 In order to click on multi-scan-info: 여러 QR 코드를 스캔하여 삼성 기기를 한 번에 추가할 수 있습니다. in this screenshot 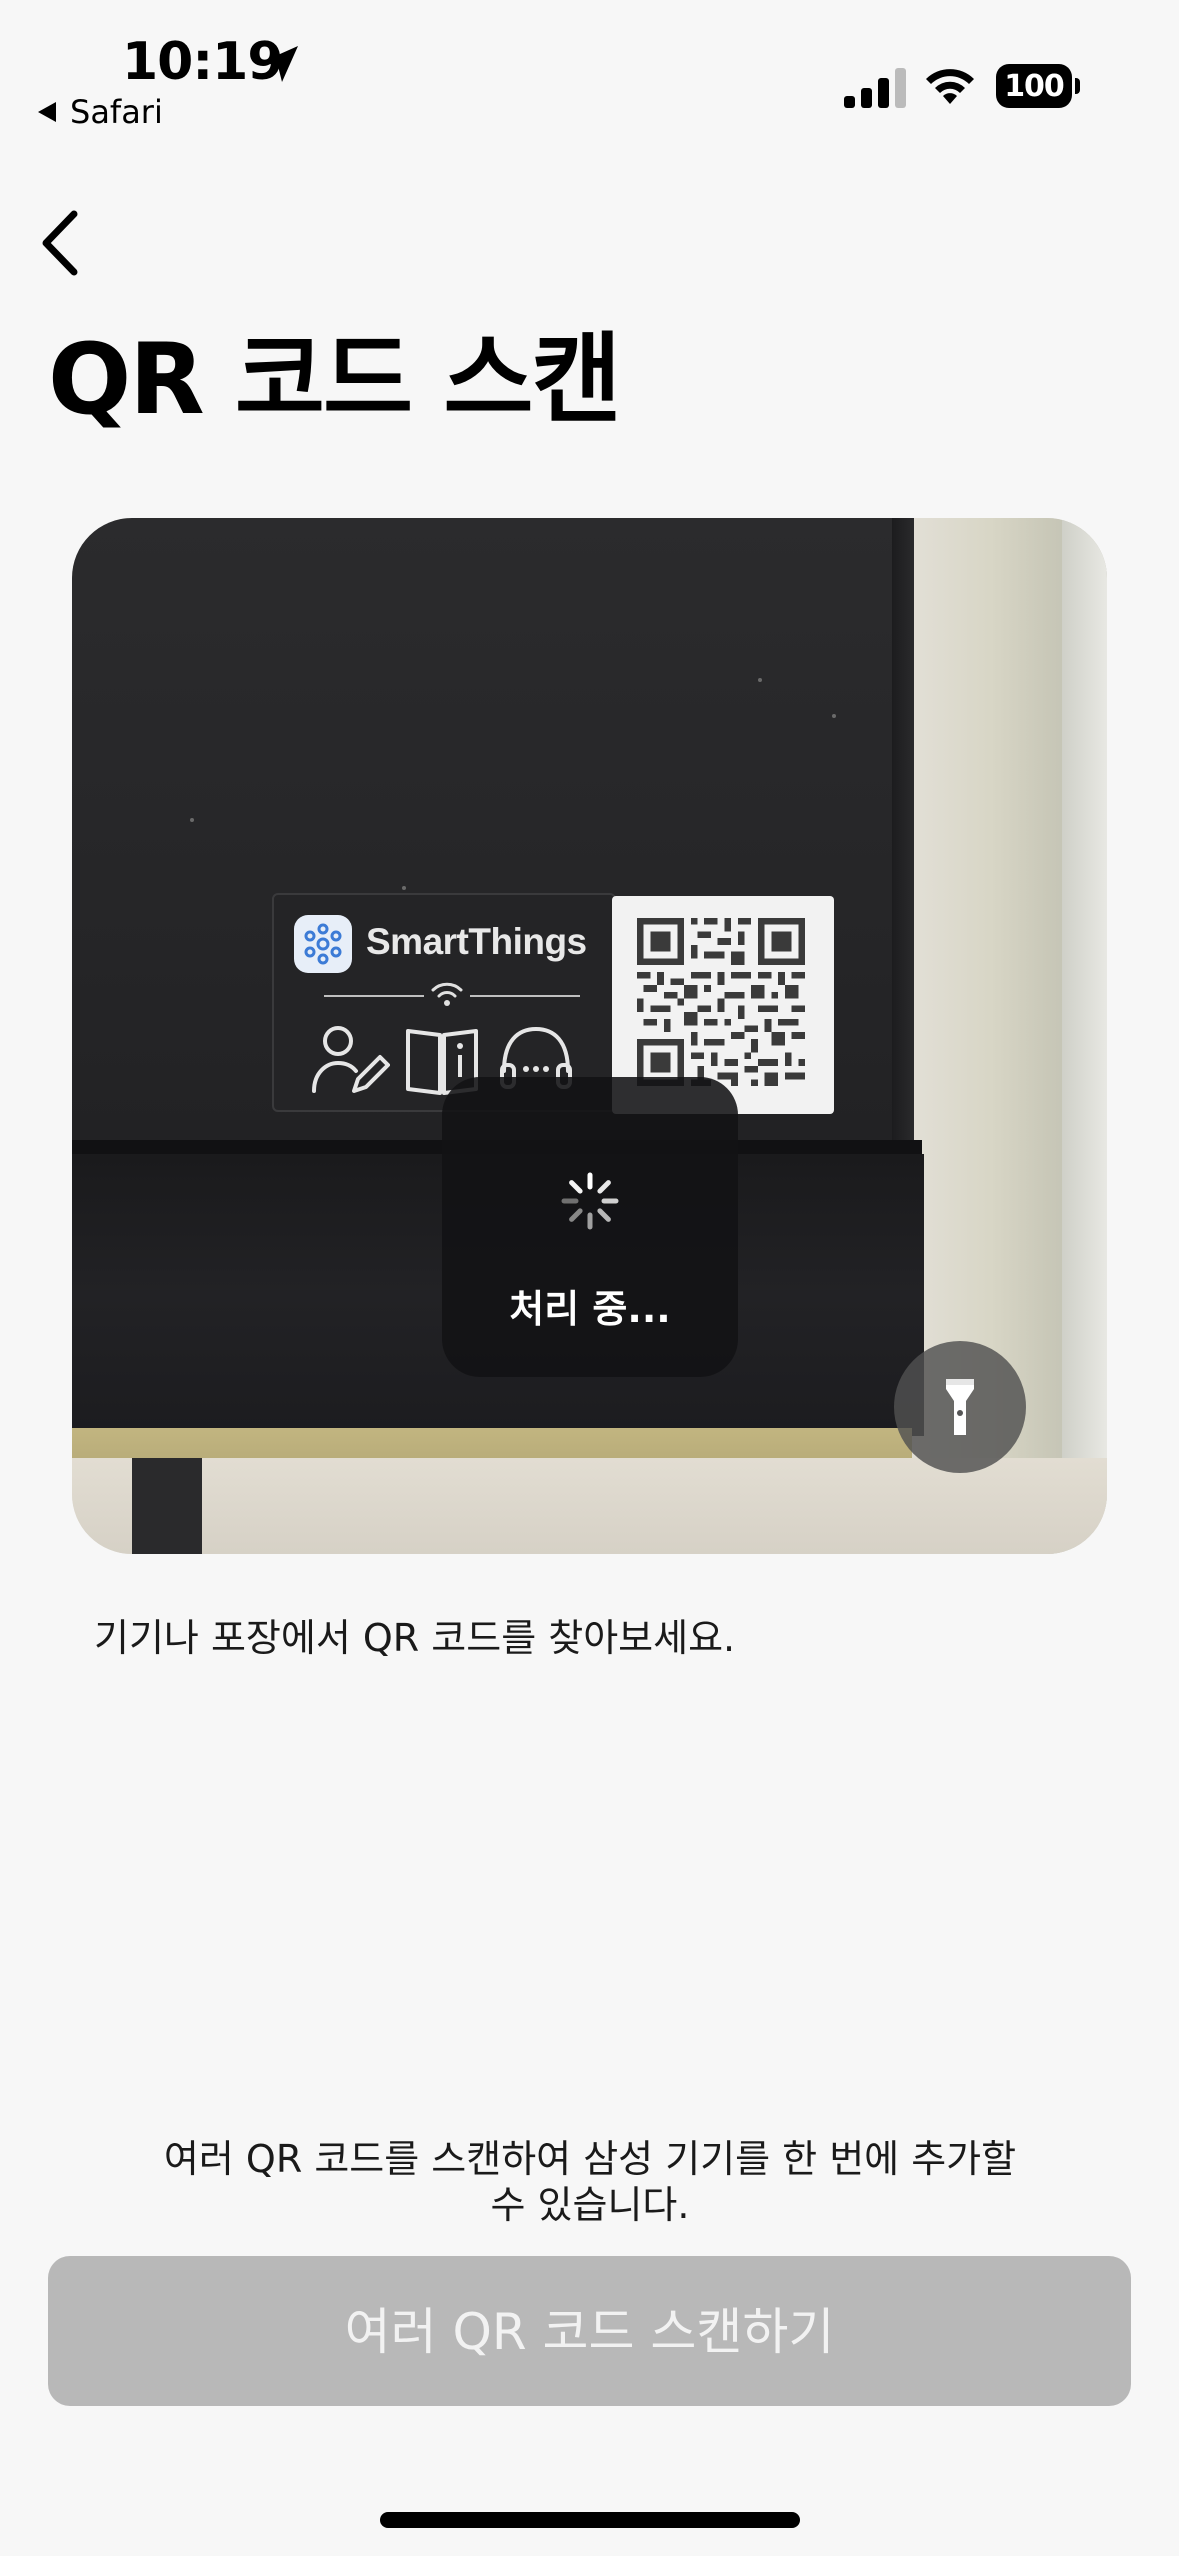, I will do `click(590, 2182)`.